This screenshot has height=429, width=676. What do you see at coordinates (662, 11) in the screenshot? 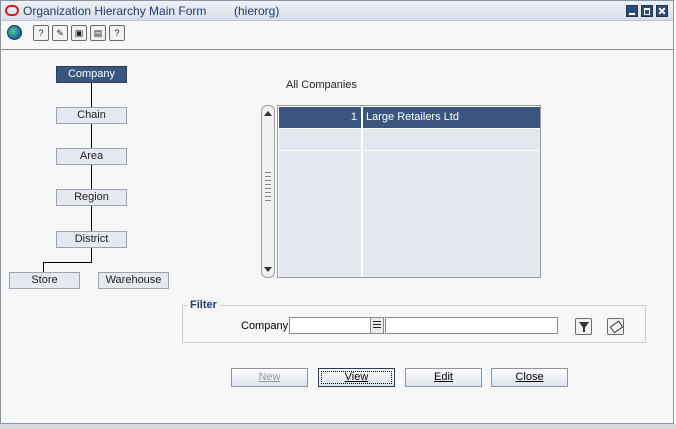
I see `close-window-button` at bounding box center [662, 11].